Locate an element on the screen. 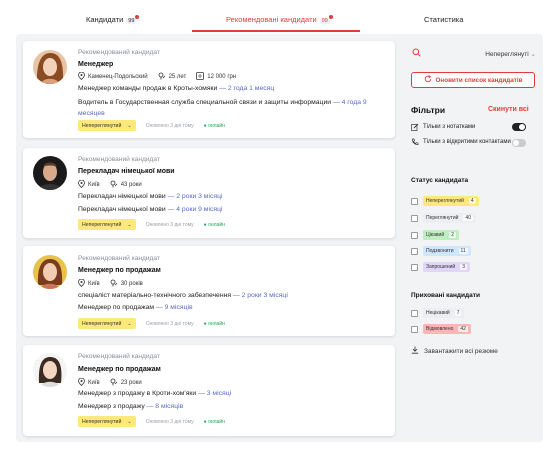 The image size is (552, 452). status-section-title: Статус кандидата is located at coordinates (440, 180).